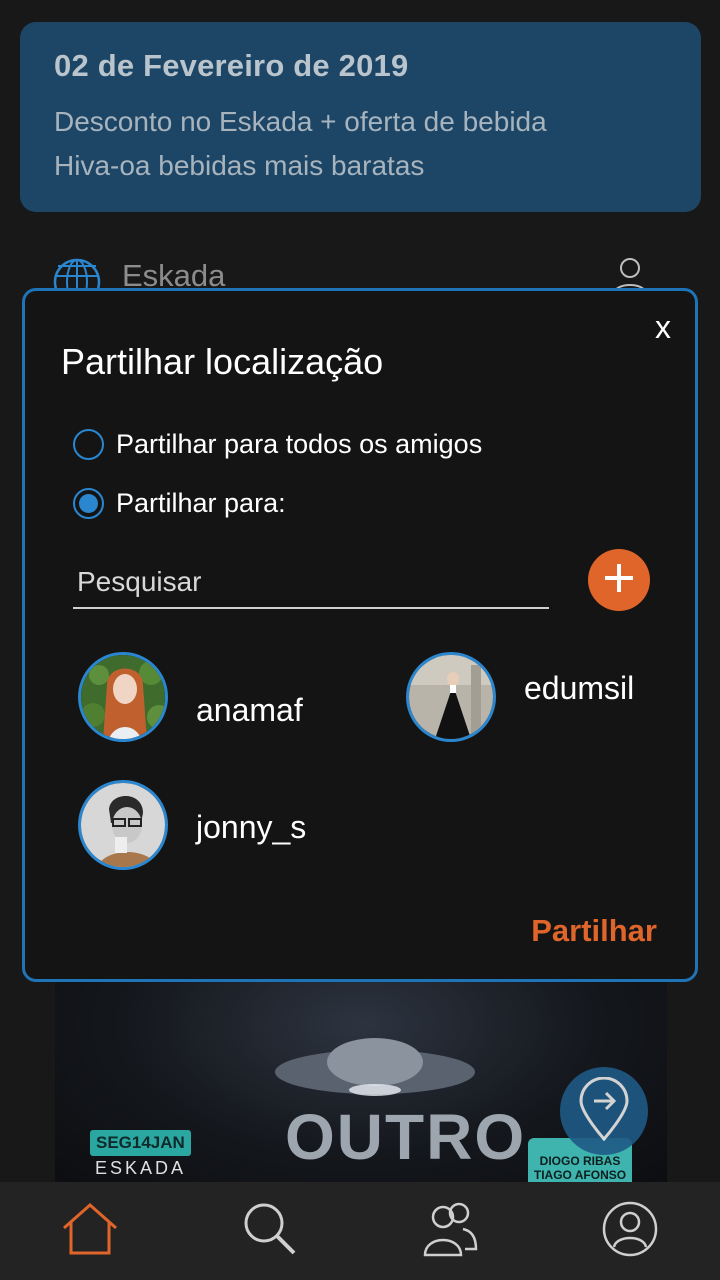 The image size is (720, 1280). I want to click on nav-friends, so click(450, 1231).